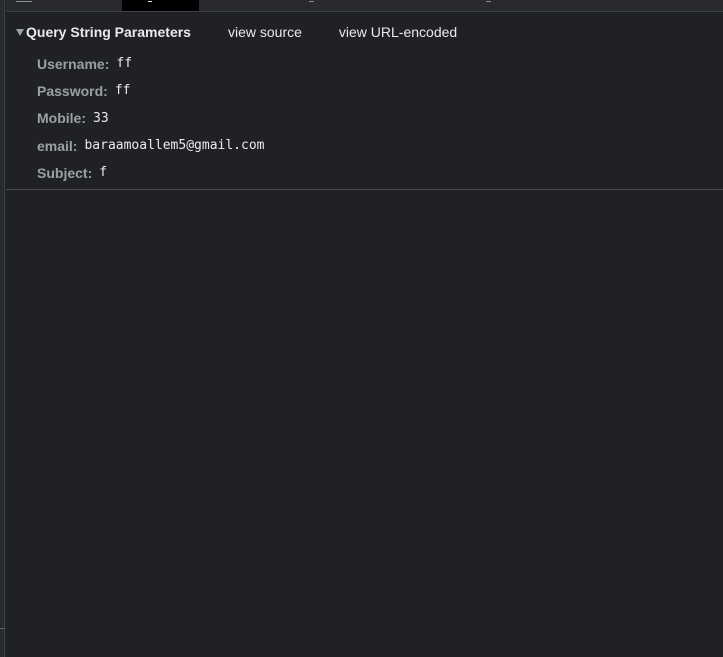  What do you see at coordinates (488, 1) in the screenshot?
I see `tab-timing` at bounding box center [488, 1].